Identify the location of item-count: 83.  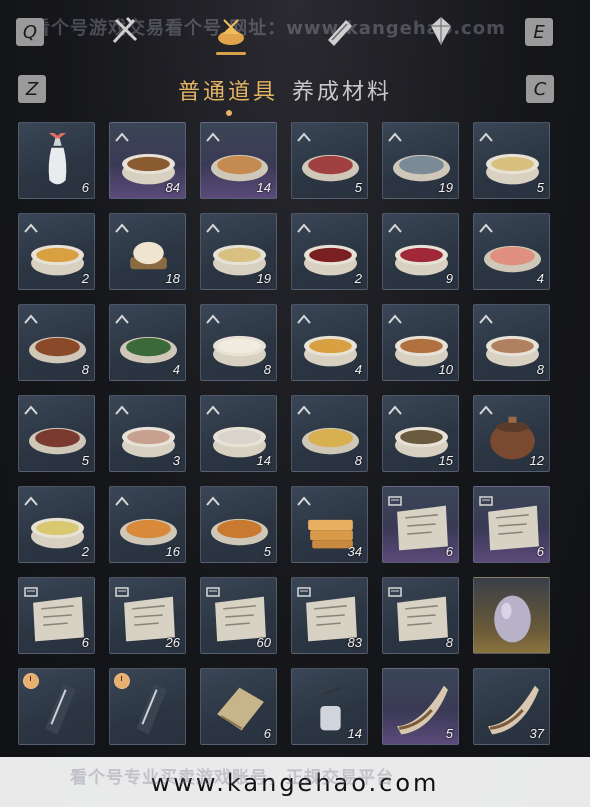
(354, 642).